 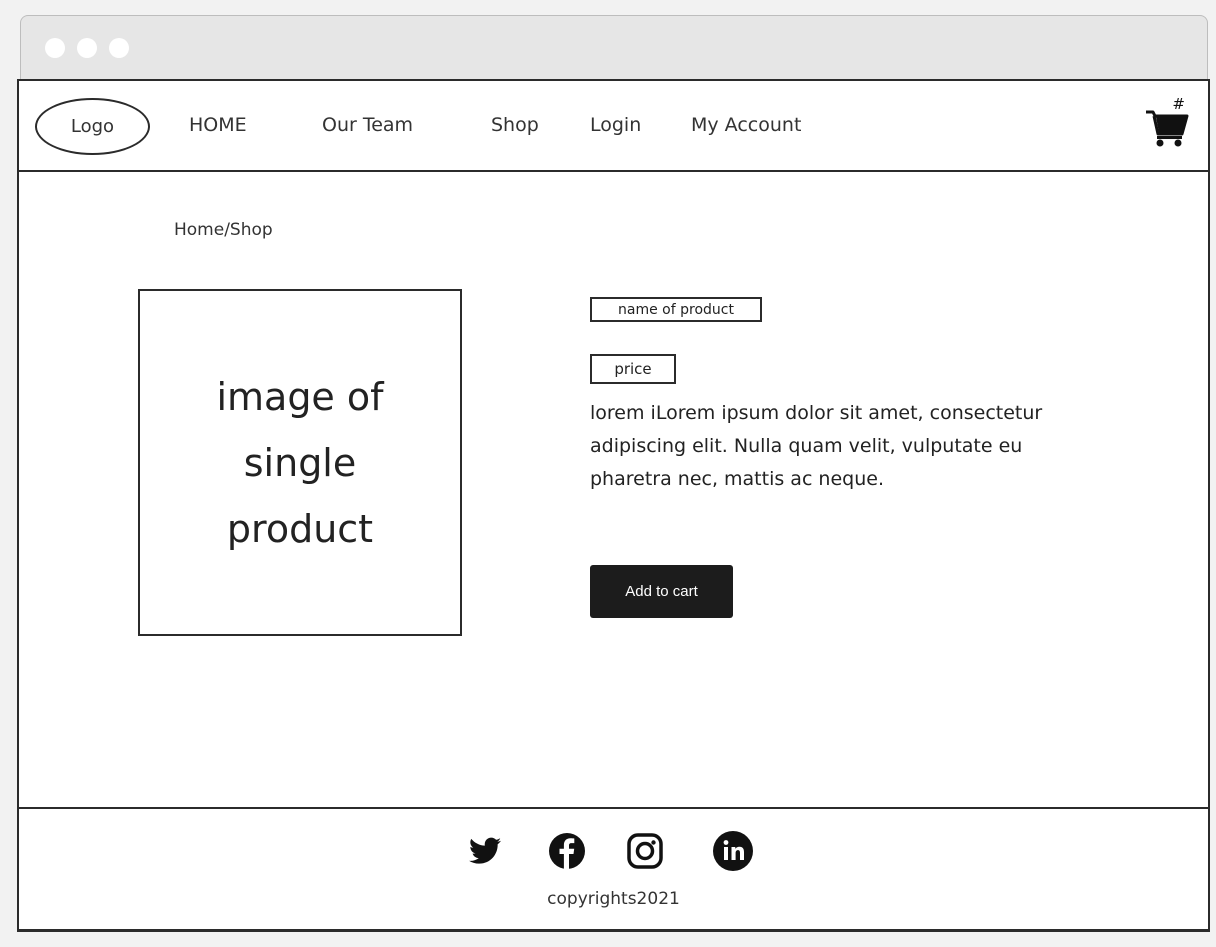 What do you see at coordinates (614, 48) in the screenshot?
I see `browser-chrome` at bounding box center [614, 48].